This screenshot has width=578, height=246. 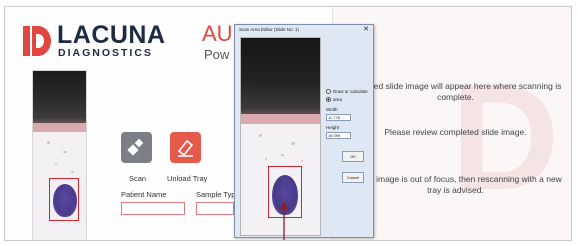 I want to click on unload-tray-button, so click(x=185, y=147).